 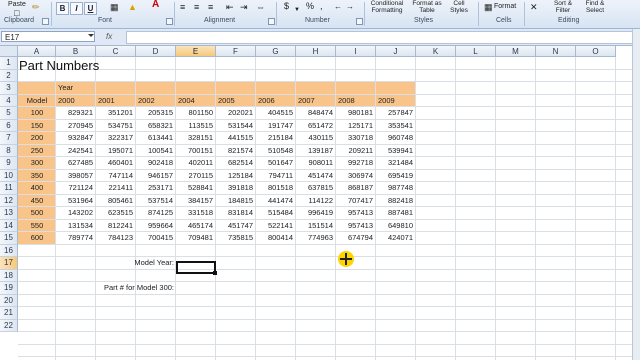 What do you see at coordinates (210, 7) in the screenshot?
I see `align-right-icon: ≡` at bounding box center [210, 7].